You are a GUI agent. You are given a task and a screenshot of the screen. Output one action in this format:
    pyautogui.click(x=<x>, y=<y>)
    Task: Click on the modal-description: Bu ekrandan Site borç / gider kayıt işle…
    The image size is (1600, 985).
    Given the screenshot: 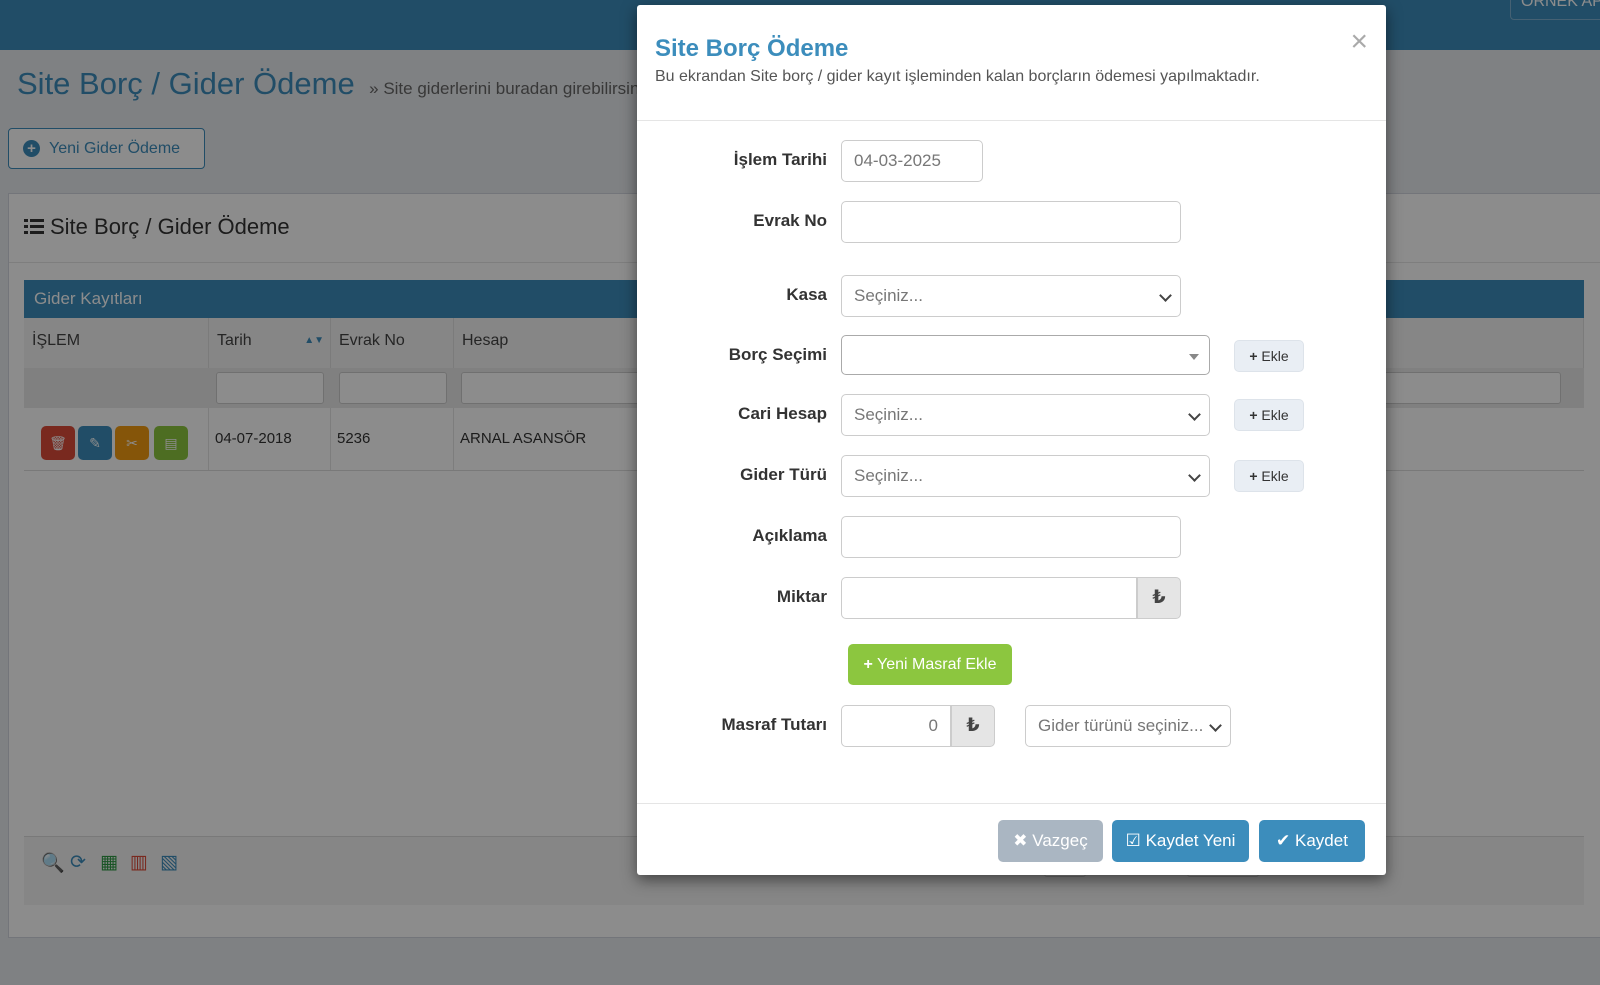 What is the action you would take?
    pyautogui.click(x=957, y=76)
    